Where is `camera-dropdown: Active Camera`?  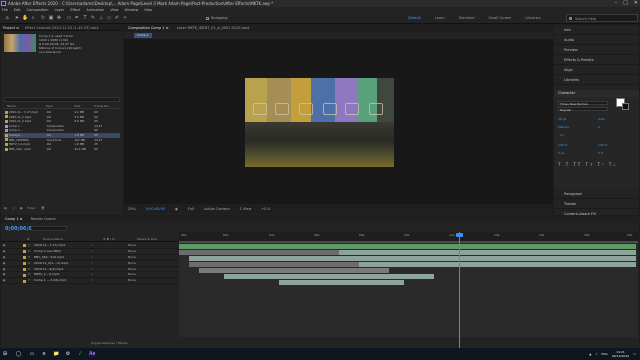
camera-dropdown: Active Camera is located at coordinates (217, 209).